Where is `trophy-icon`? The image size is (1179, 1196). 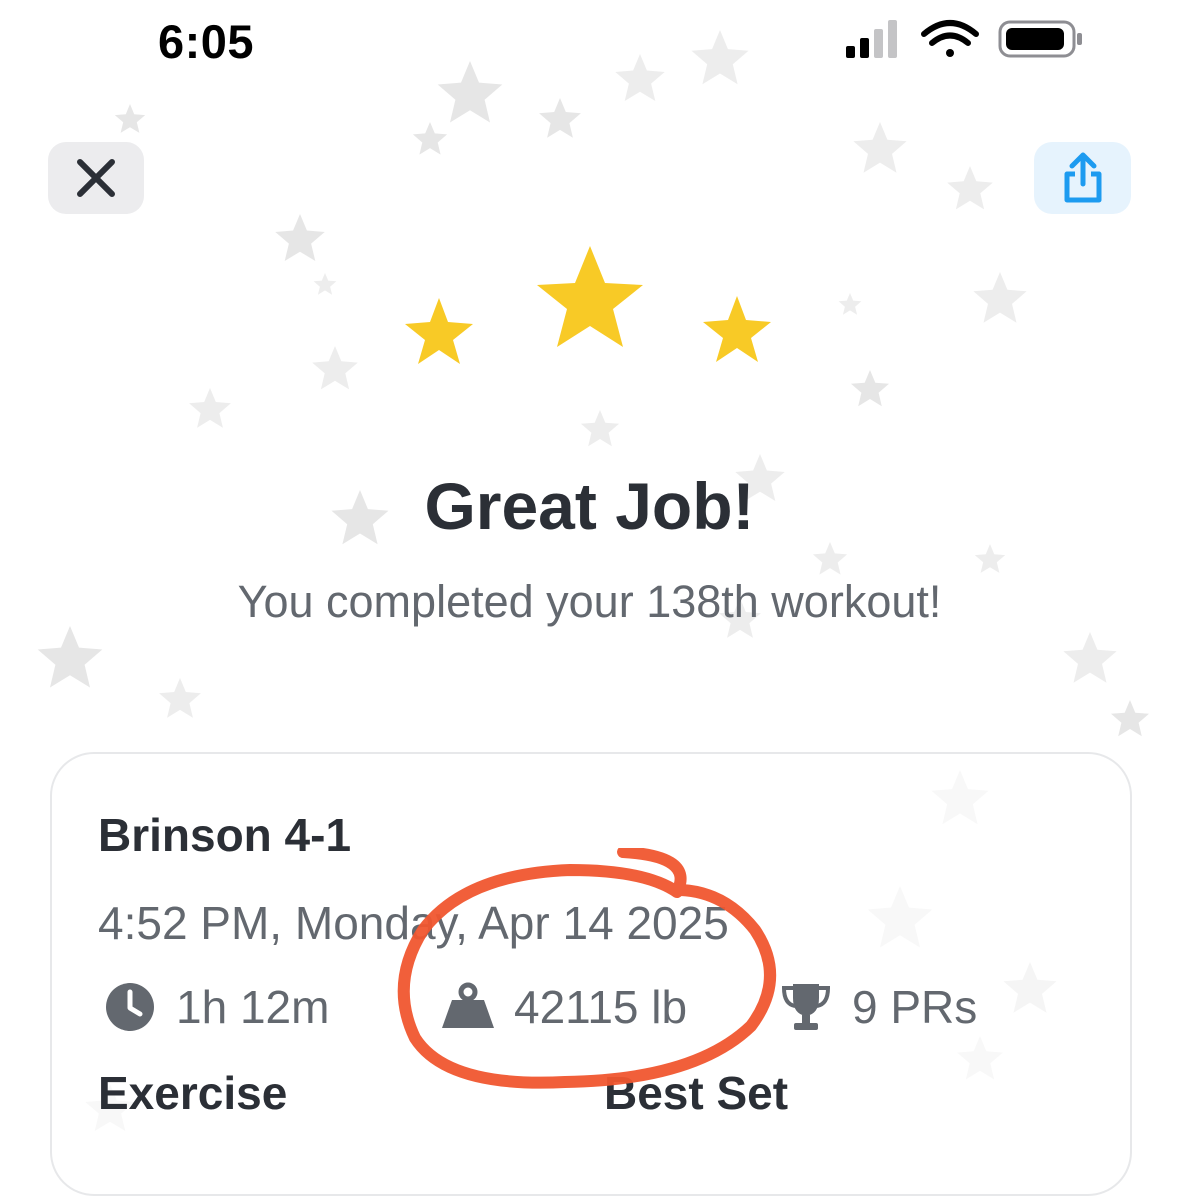
trophy-icon is located at coordinates (806, 1007).